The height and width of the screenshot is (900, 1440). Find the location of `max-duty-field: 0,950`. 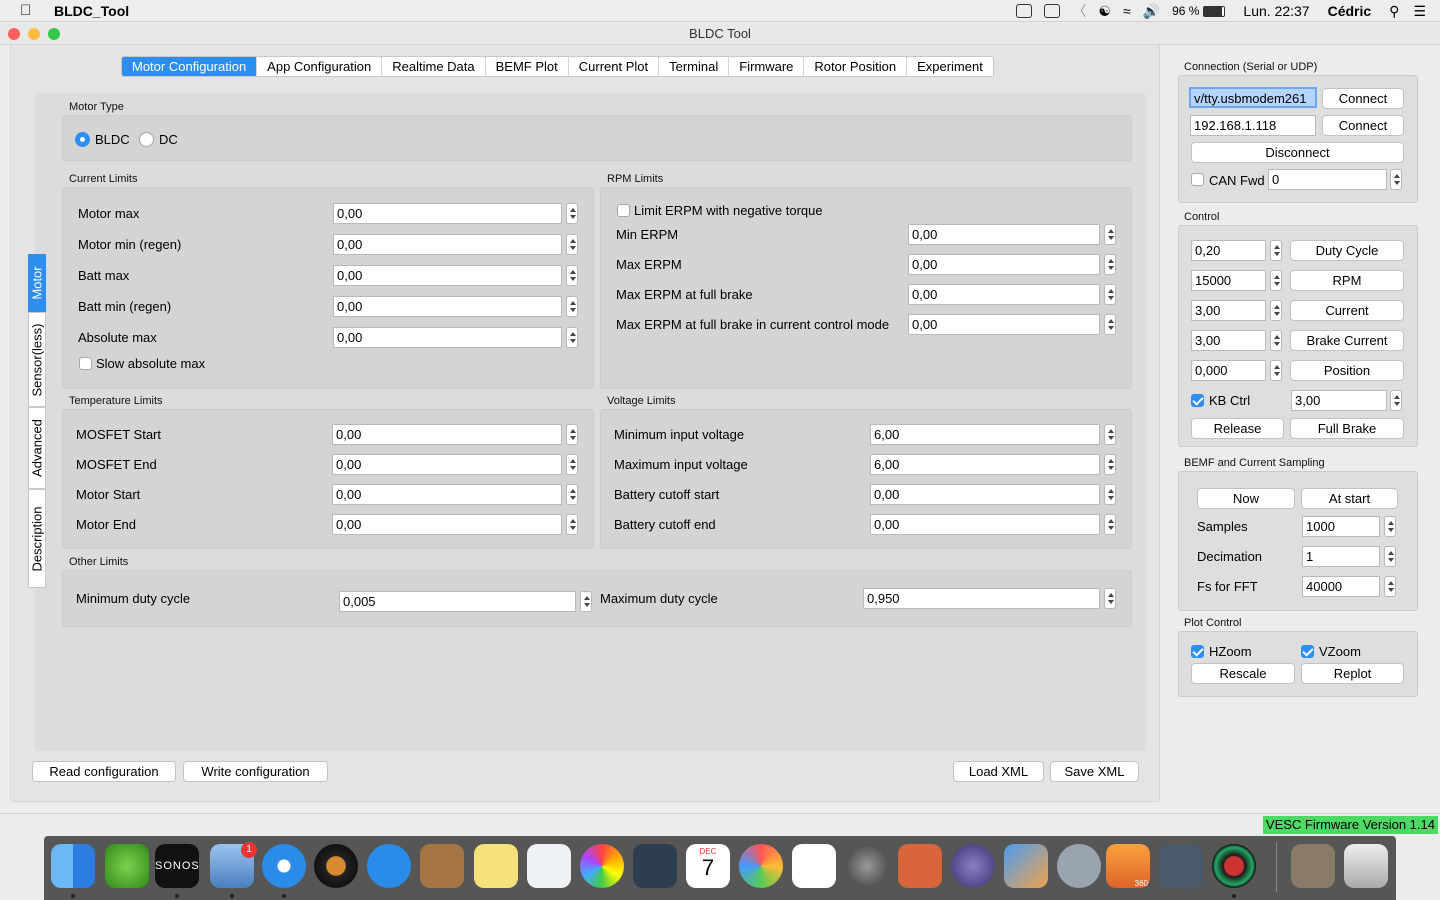

max-duty-field: 0,950 is located at coordinates (981, 598).